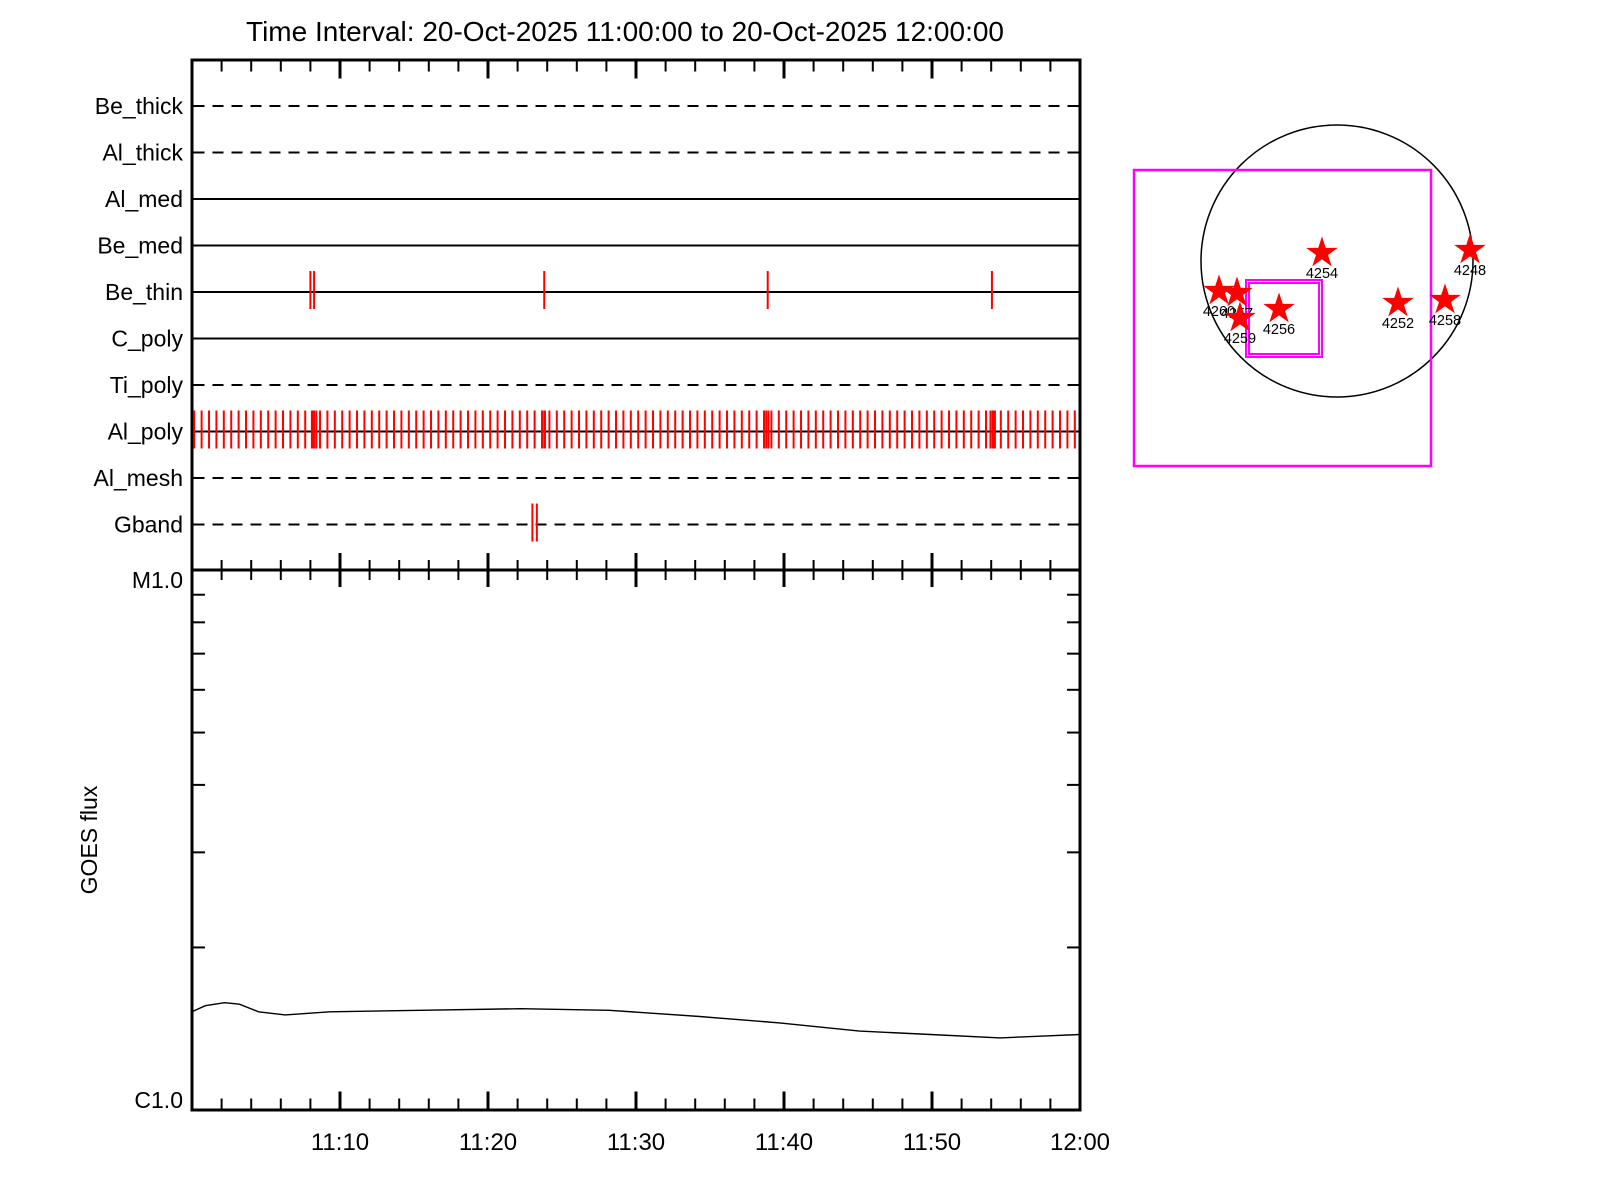  What do you see at coordinates (147, 339) in the screenshot?
I see `filter-label-C_poly: C_poly` at bounding box center [147, 339].